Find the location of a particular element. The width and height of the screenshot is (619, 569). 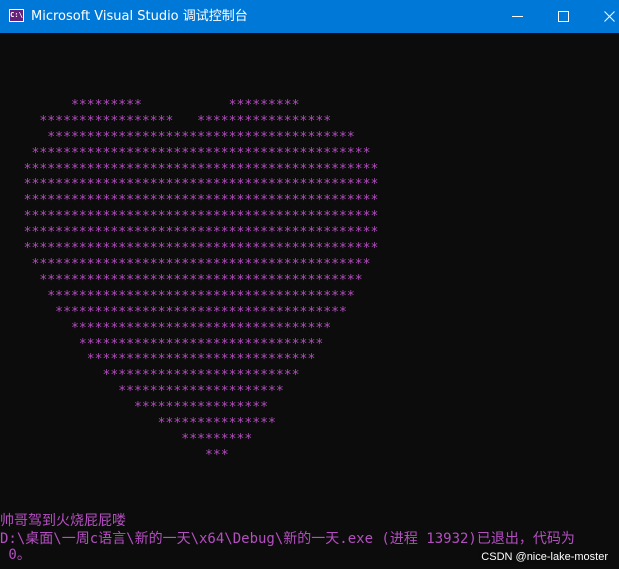

maximize-icon is located at coordinates (563, 16).